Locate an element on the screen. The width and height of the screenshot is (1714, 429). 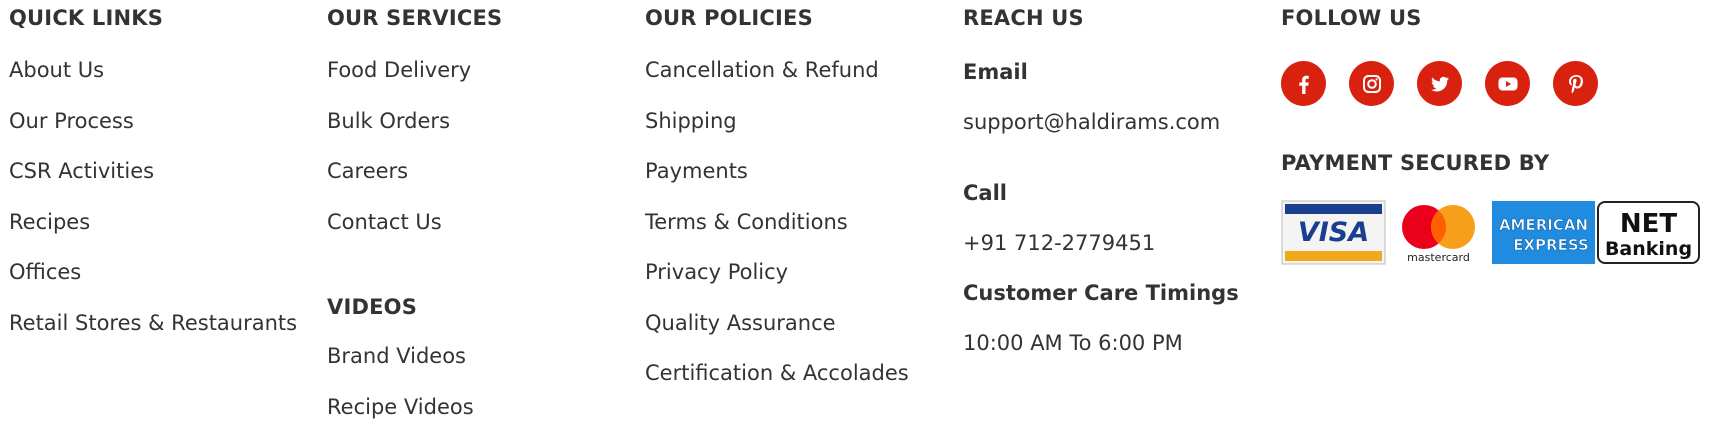
policies-heading: OUR POLICIES is located at coordinates (729, 18).